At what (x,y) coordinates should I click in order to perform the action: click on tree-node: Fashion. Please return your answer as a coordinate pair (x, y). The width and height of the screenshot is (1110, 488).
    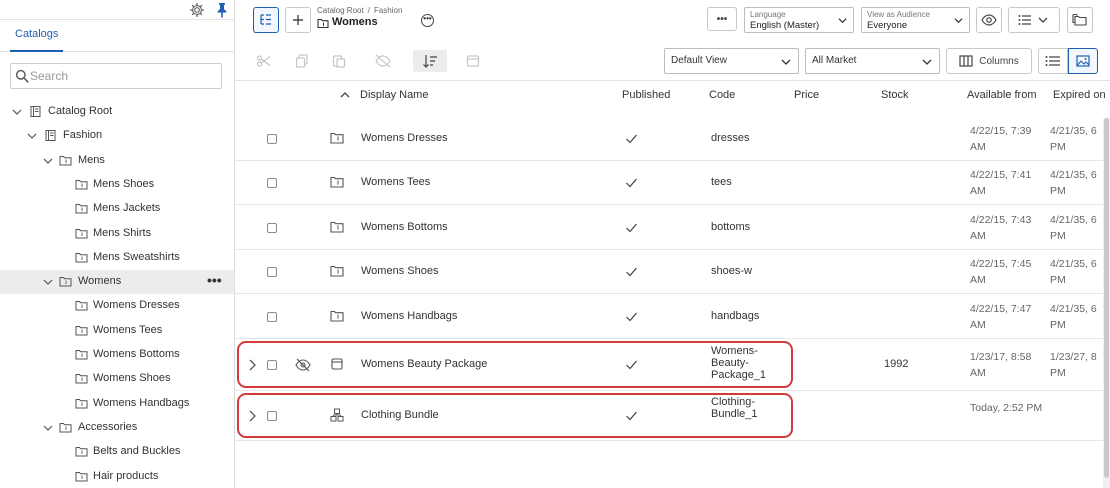
    Looking at the image, I should click on (117, 136).